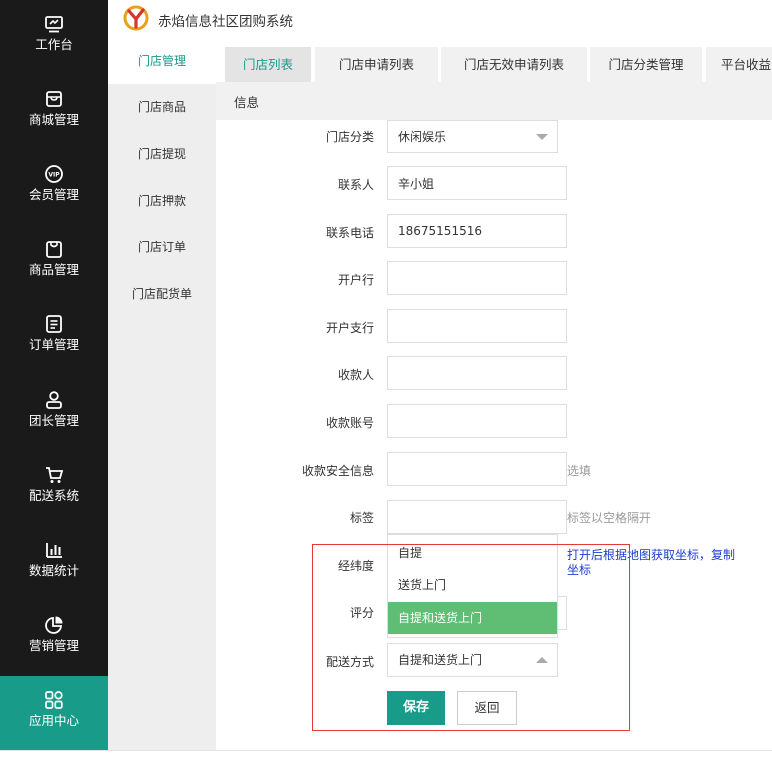  Describe the element at coordinates (361, 613) in the screenshot. I see `rating-label: 评分` at that location.